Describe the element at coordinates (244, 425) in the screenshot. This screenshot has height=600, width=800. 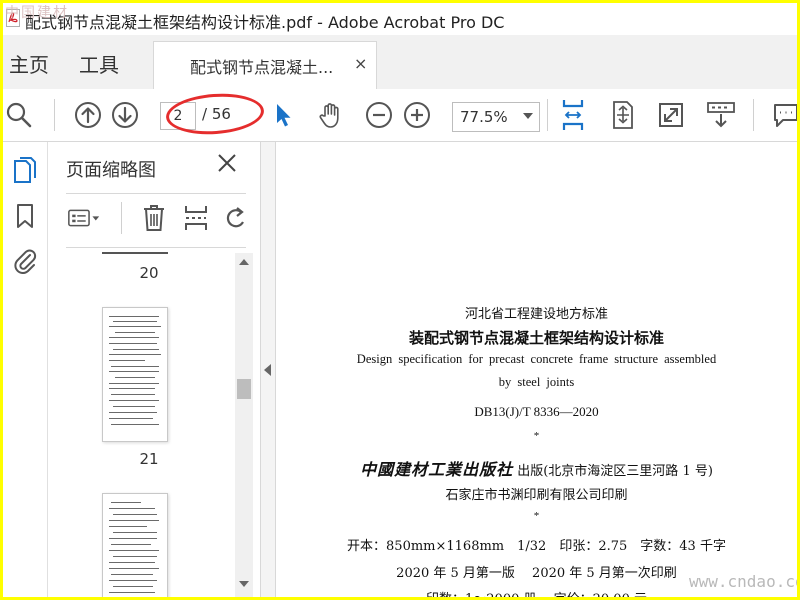
I see `thumbnails-scrollbar` at that location.